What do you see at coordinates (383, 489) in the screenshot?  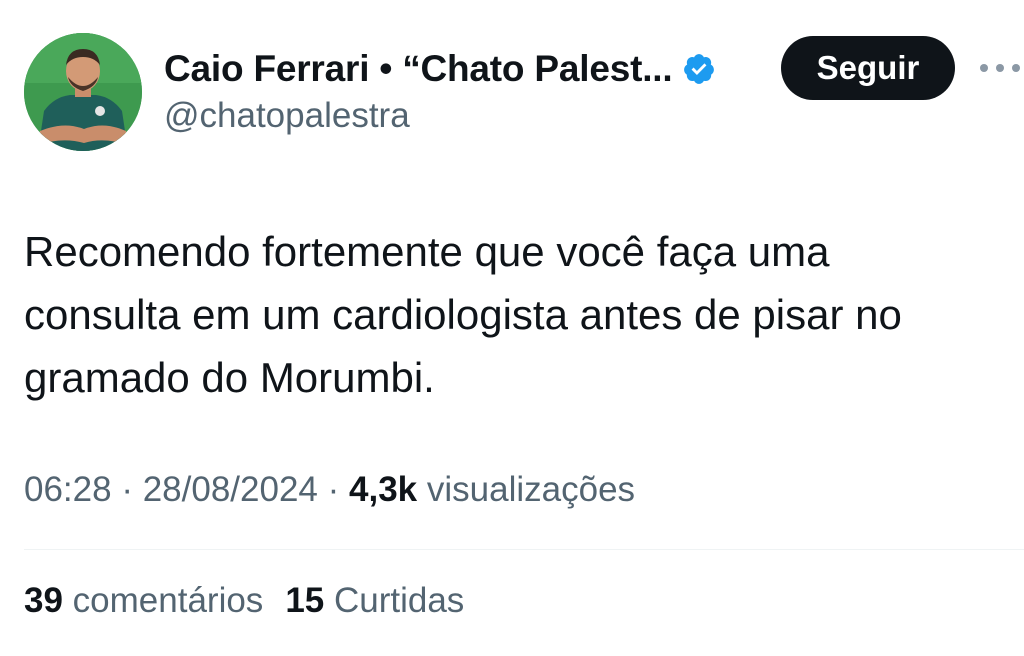 I see `views-count: 4,3k` at bounding box center [383, 489].